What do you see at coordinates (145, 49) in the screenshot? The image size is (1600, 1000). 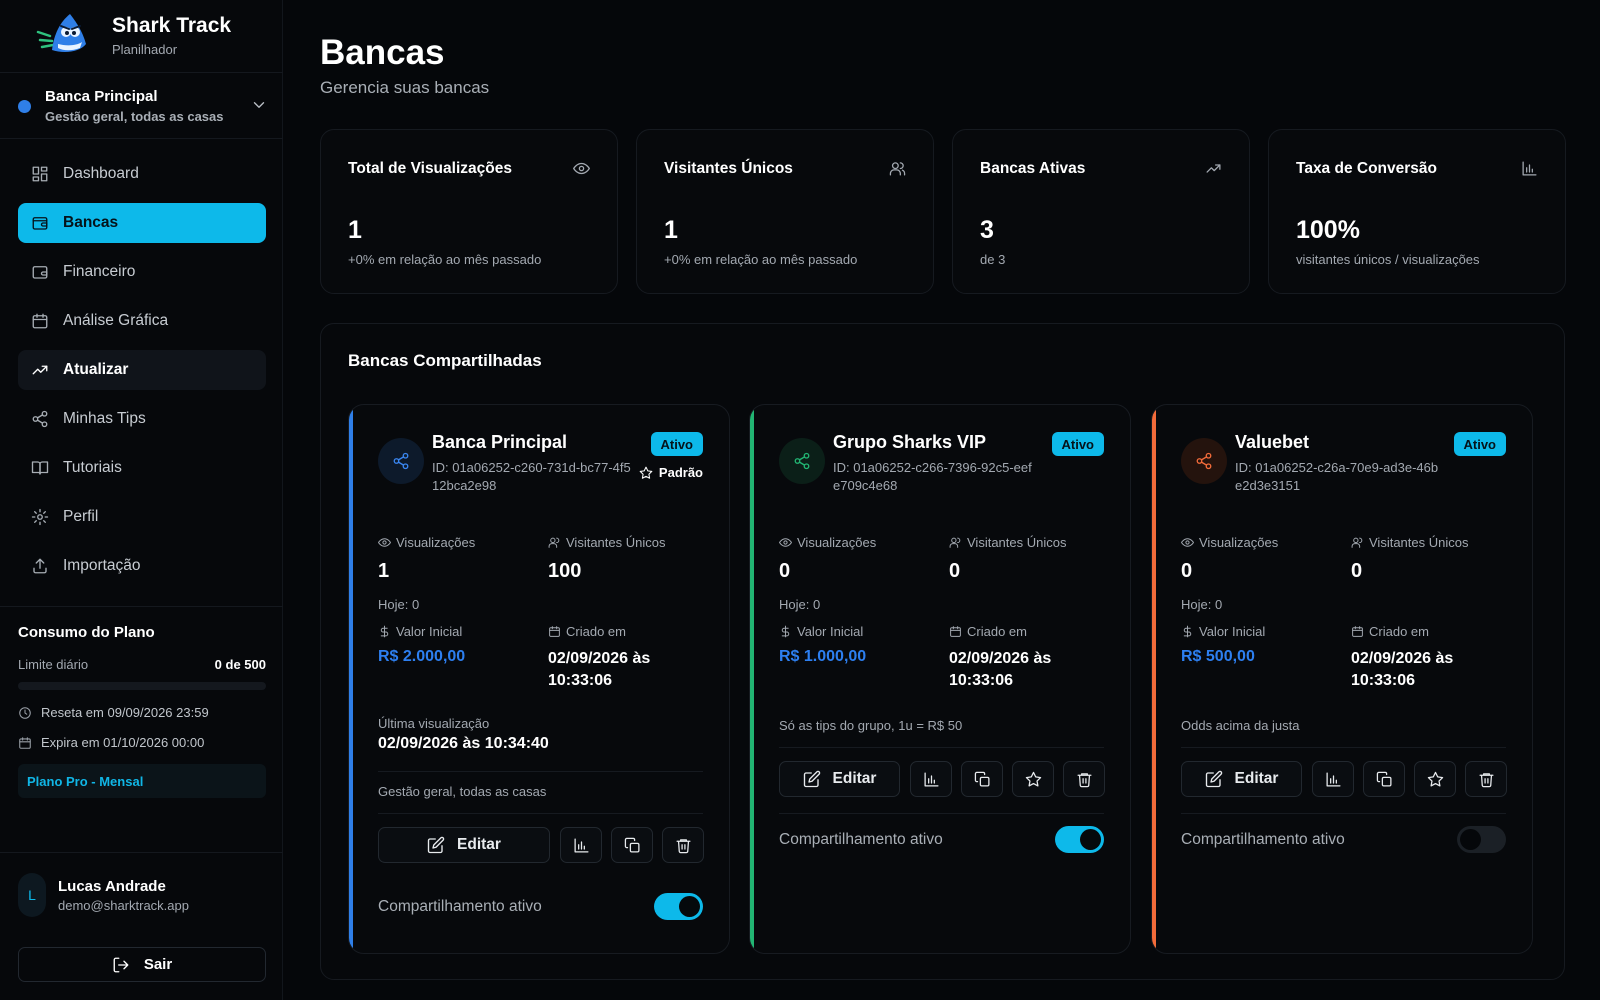 I see `app-subtitle: Planilhador` at bounding box center [145, 49].